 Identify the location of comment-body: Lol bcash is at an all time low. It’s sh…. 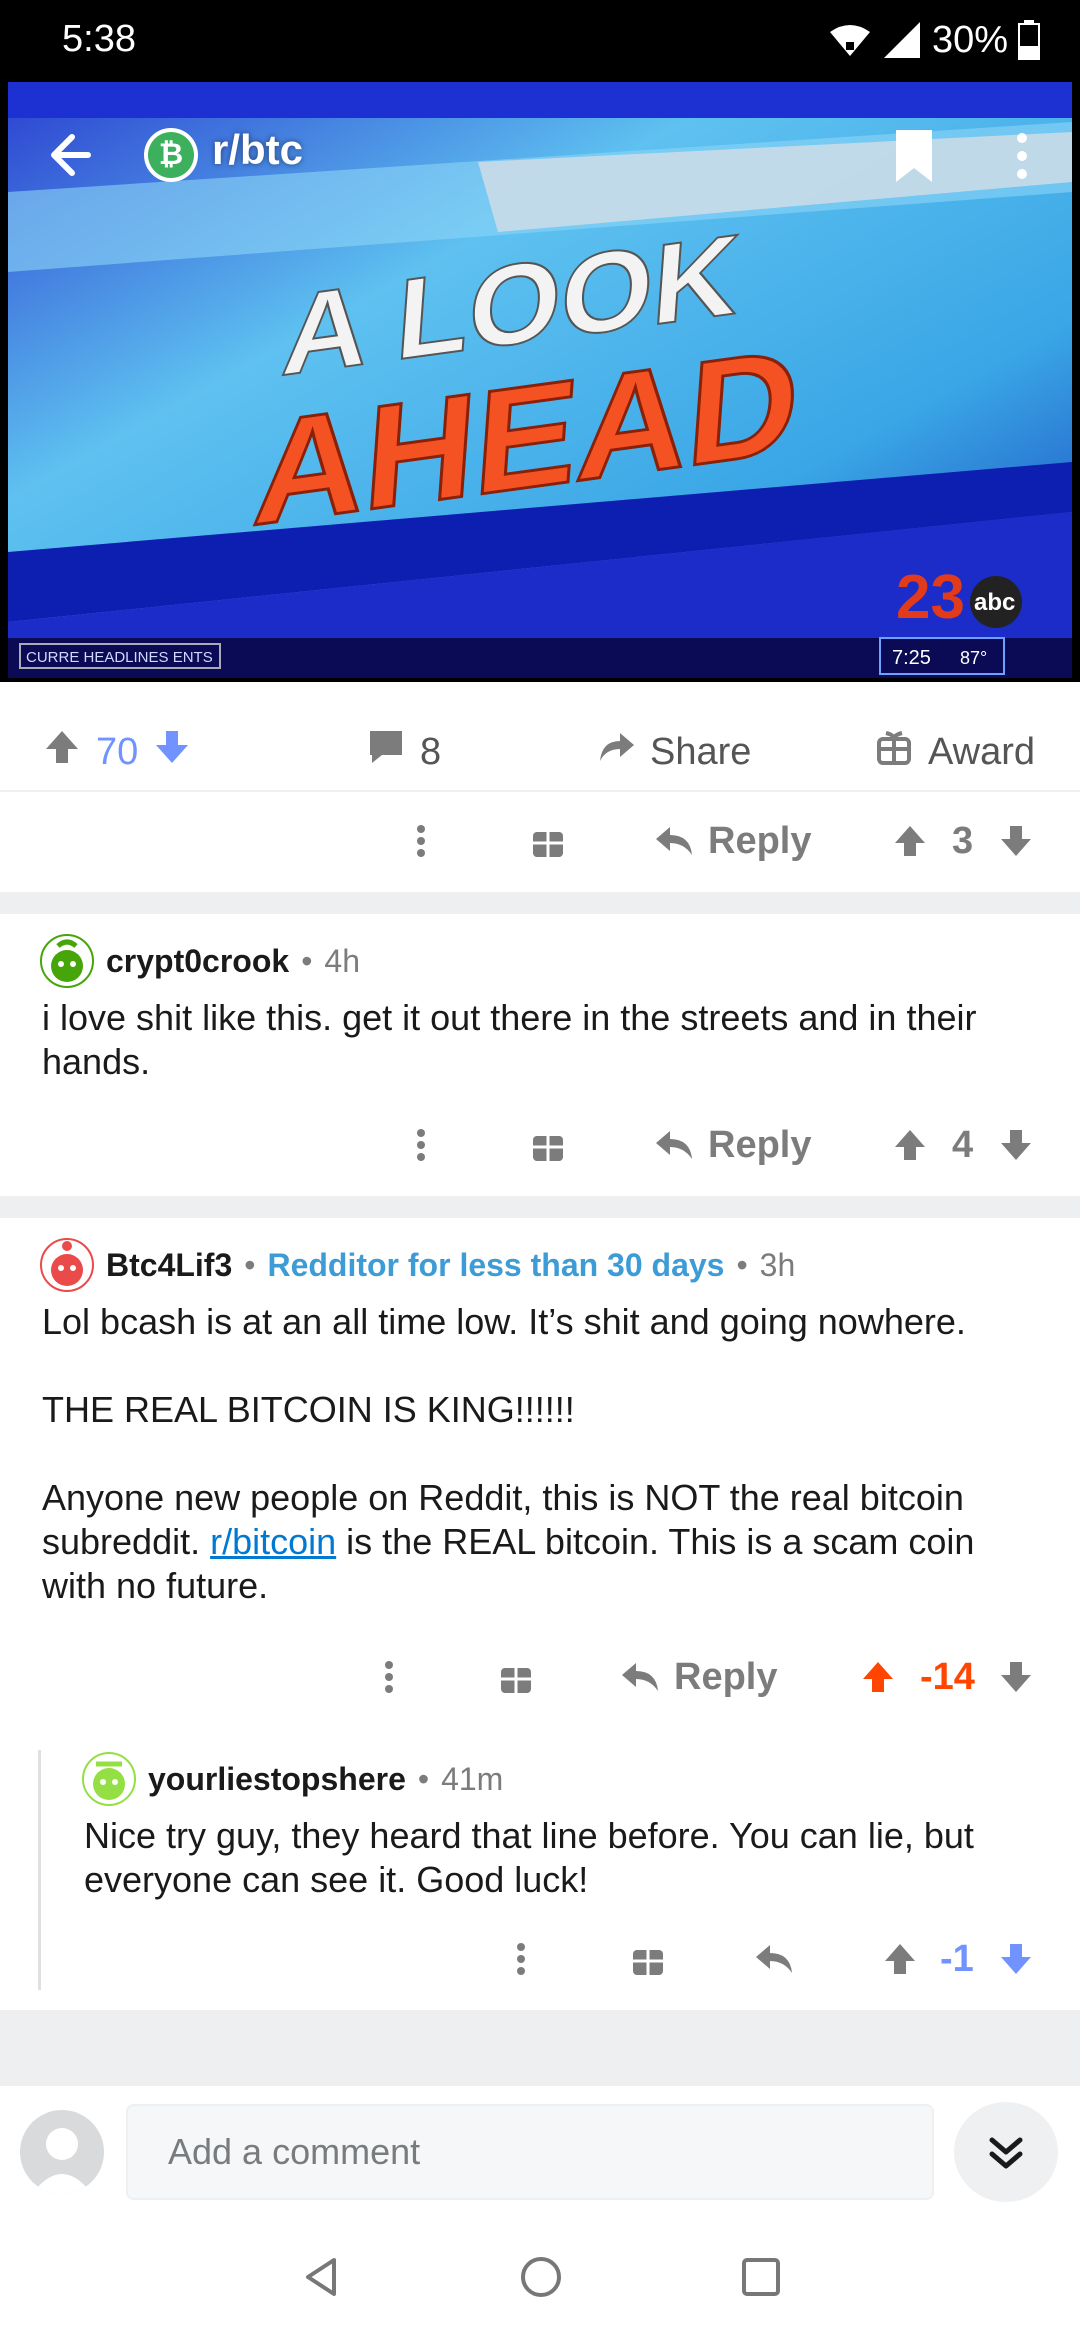
(542, 1454).